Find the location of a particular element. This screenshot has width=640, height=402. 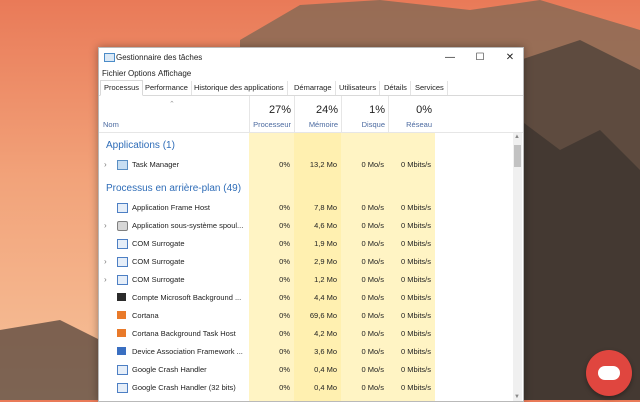

menu-options: Options is located at coordinates (142, 73).